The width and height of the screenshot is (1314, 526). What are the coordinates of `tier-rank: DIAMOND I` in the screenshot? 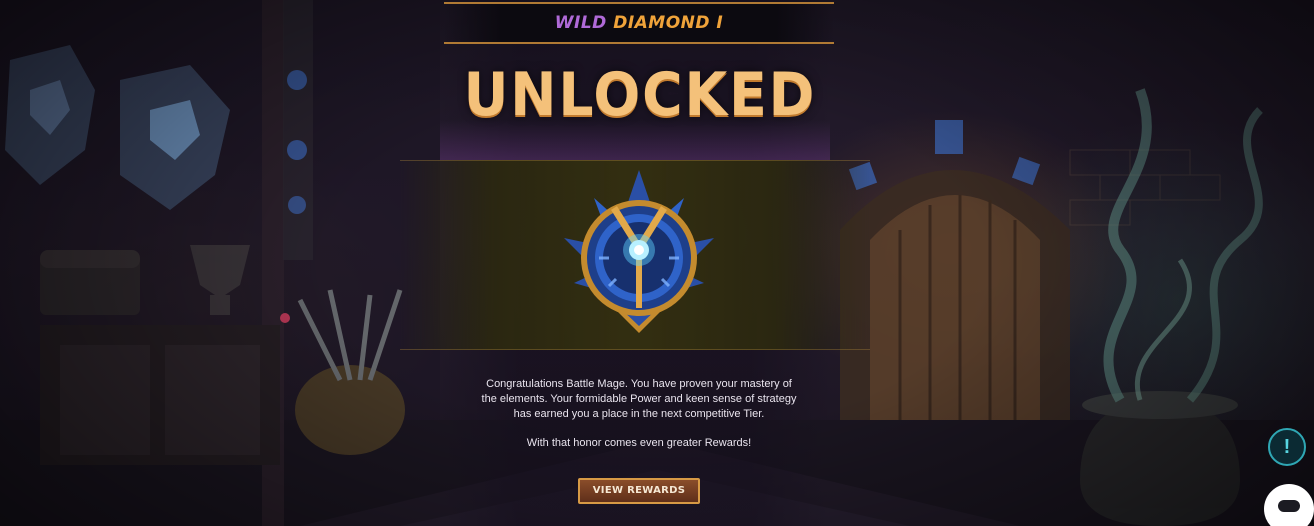 It's located at (668, 23).